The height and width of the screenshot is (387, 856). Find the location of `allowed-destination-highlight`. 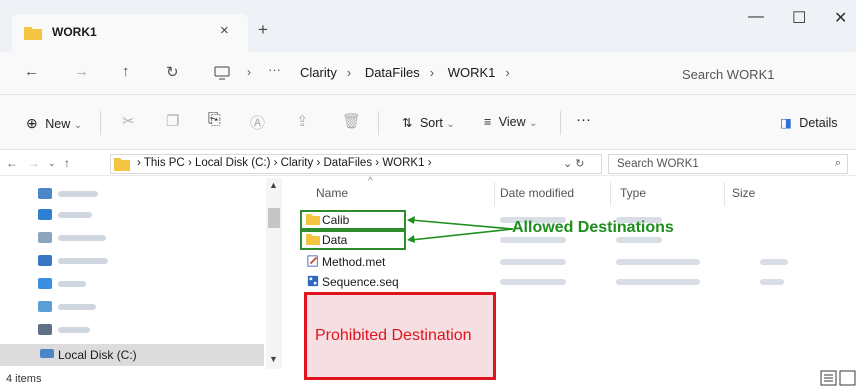

allowed-destination-highlight is located at coordinates (353, 220).